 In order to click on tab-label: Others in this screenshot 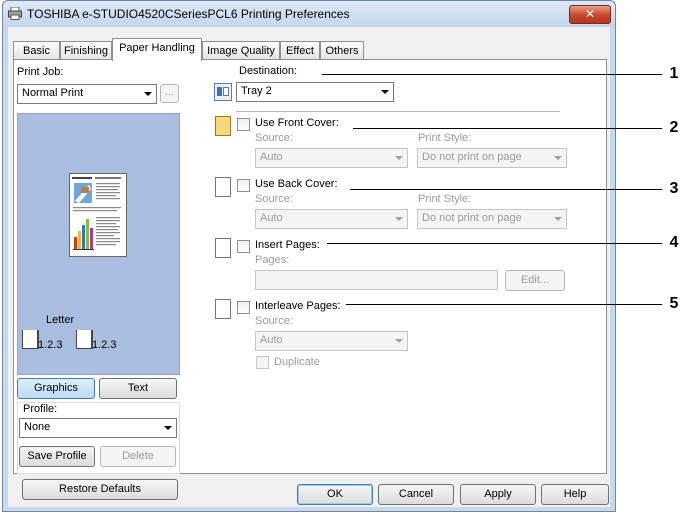, I will do `click(342, 51)`.